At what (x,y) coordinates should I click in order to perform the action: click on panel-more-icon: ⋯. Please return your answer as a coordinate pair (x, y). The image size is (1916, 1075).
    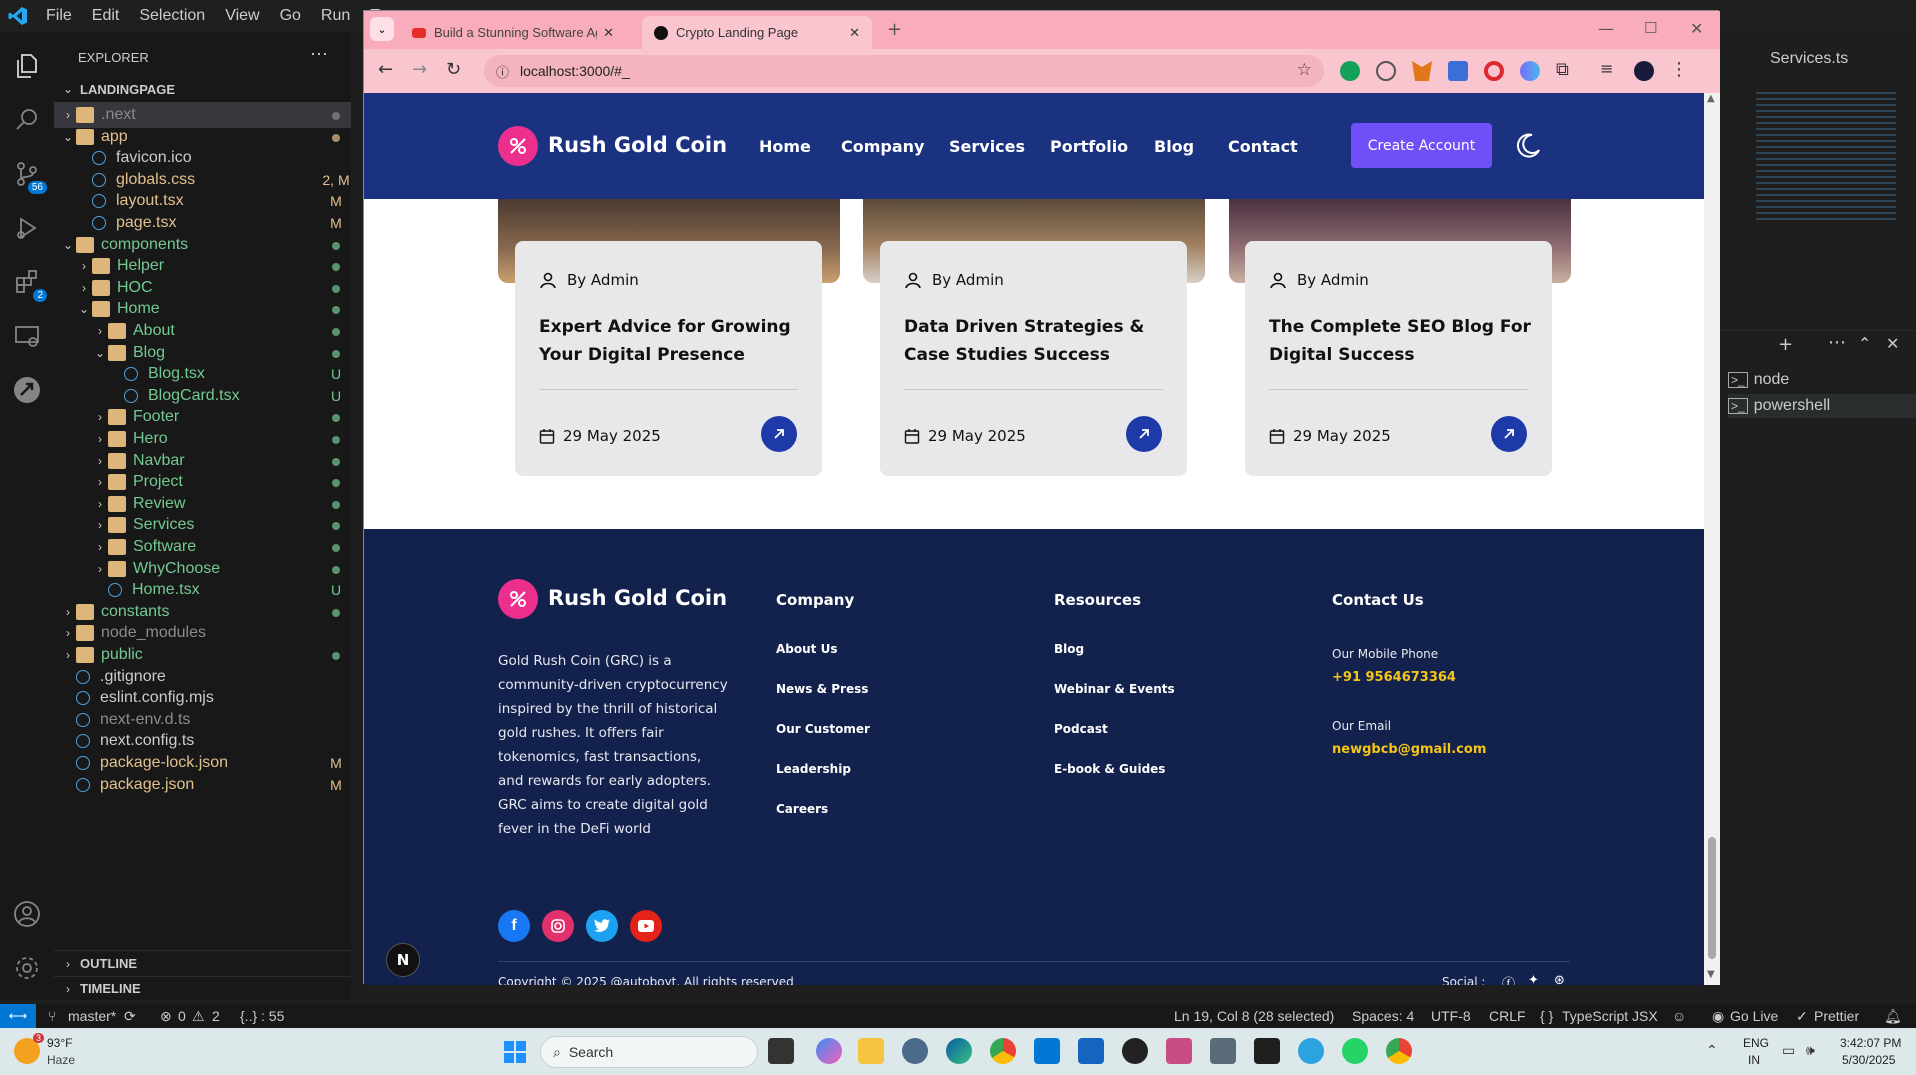
    Looking at the image, I should click on (1837, 342).